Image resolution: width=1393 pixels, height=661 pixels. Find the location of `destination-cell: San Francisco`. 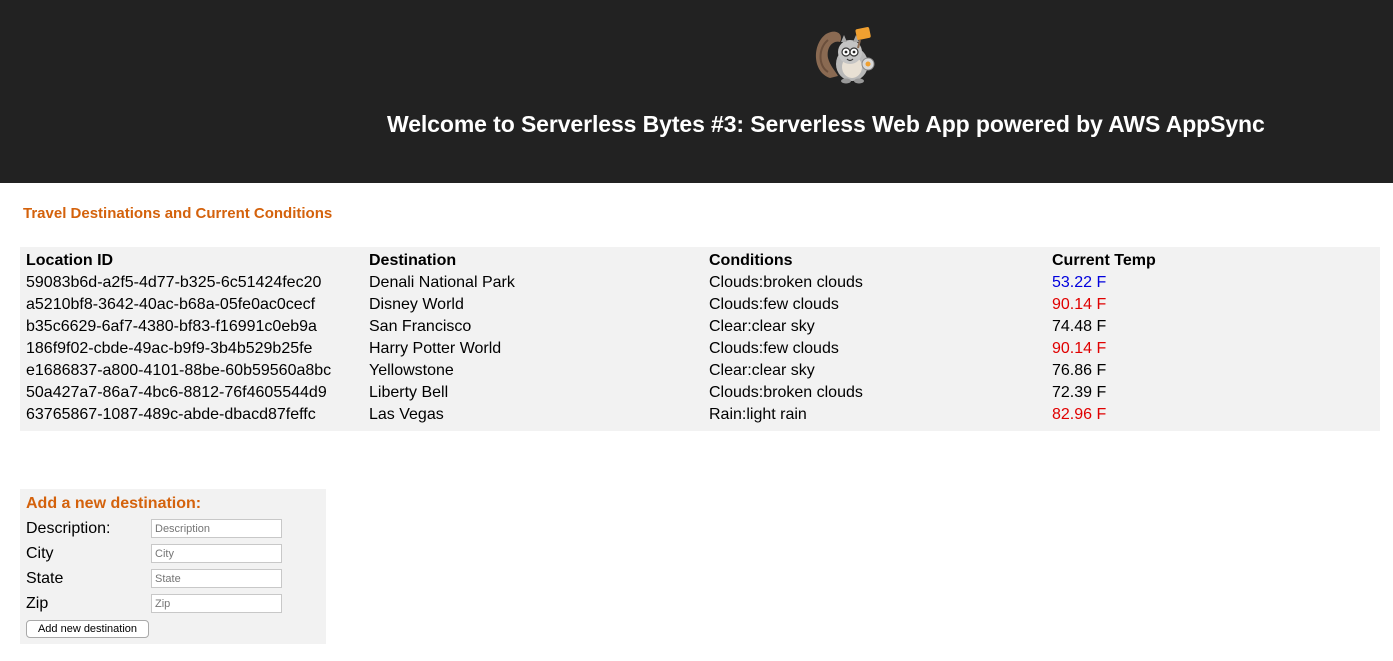

destination-cell: San Francisco is located at coordinates (420, 326).